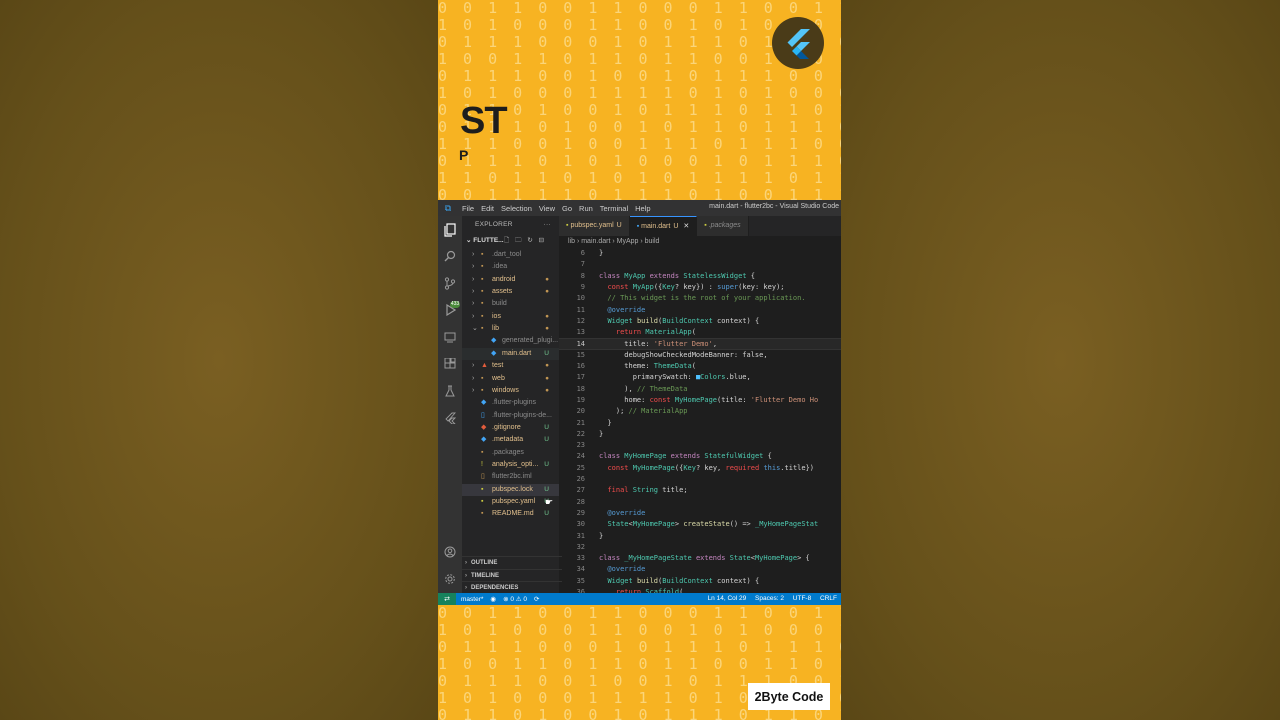  I want to click on menu-view: View, so click(547, 208).